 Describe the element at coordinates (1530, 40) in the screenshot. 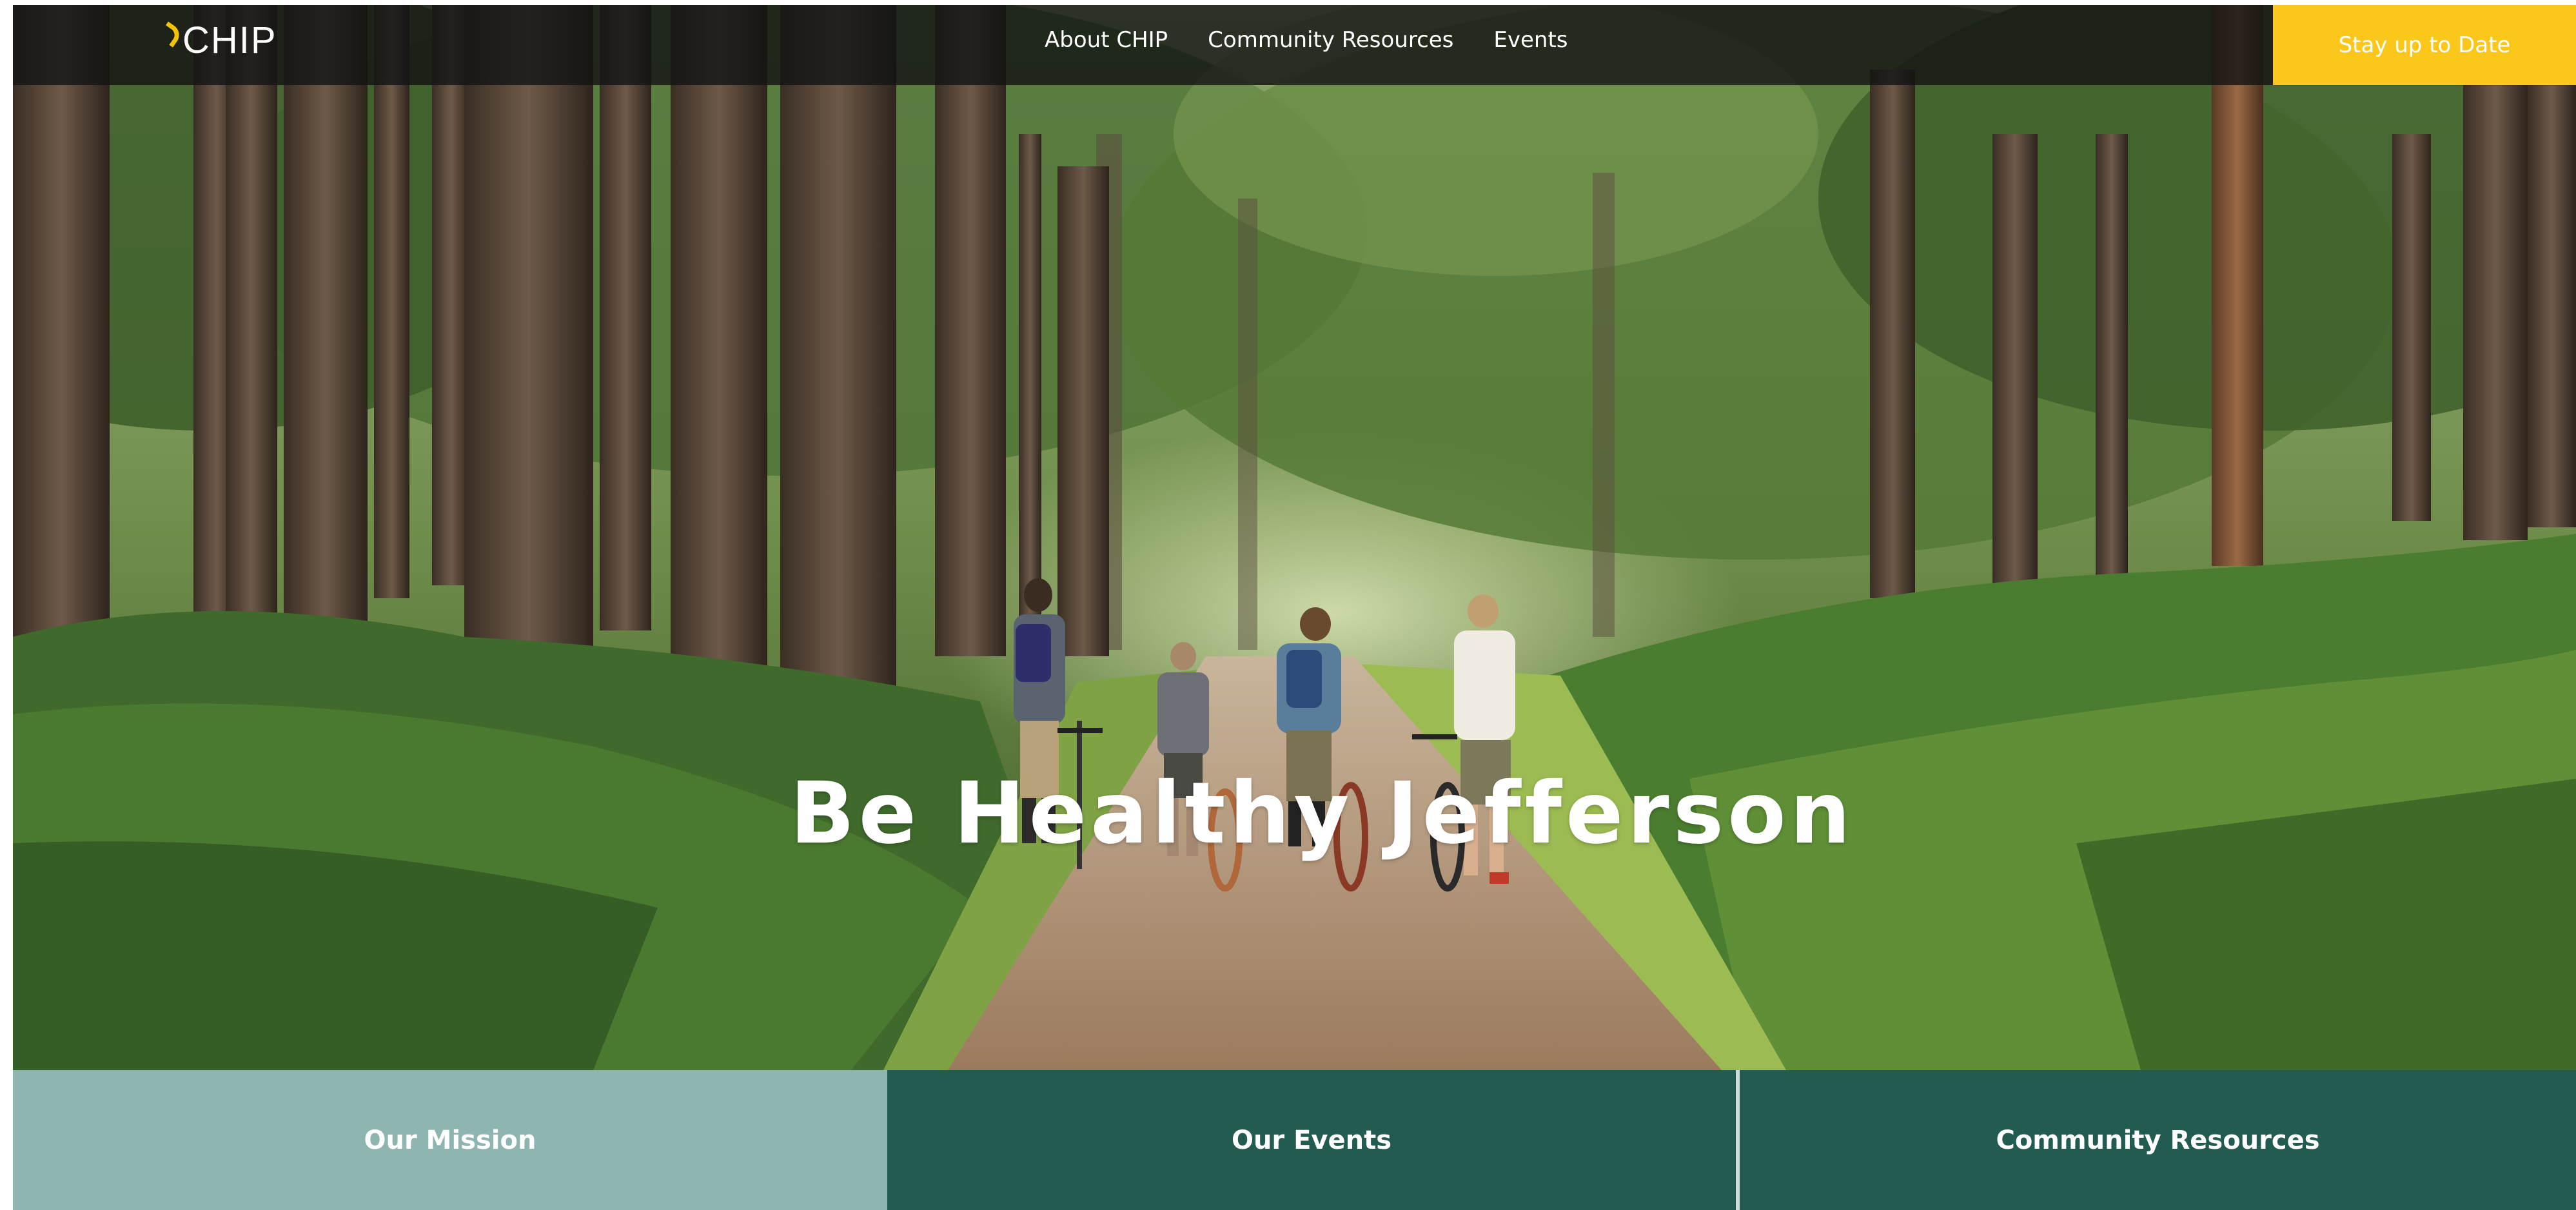

I see `nav-link-events: Events` at that location.